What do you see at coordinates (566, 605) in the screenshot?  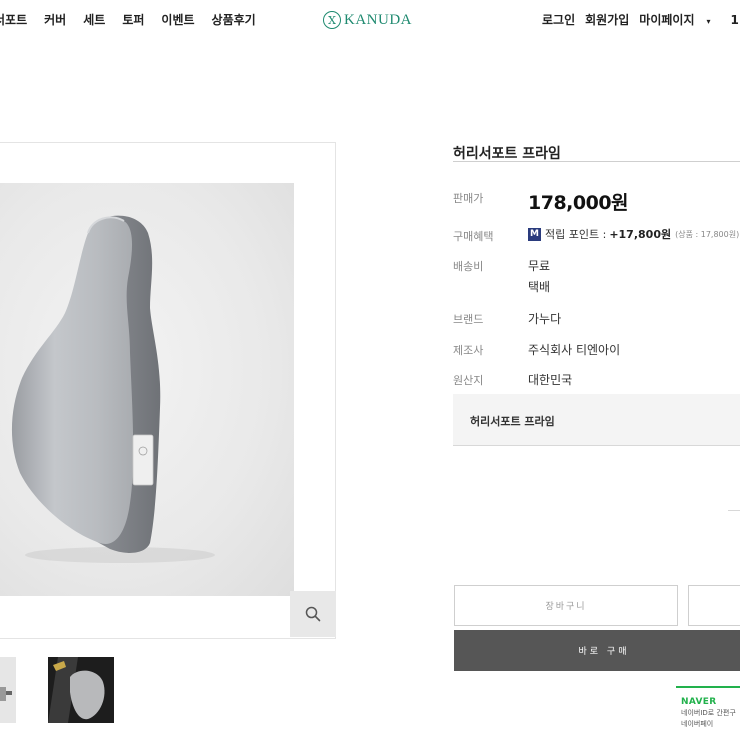 I see `add-to-cart-button: 장바구니` at bounding box center [566, 605].